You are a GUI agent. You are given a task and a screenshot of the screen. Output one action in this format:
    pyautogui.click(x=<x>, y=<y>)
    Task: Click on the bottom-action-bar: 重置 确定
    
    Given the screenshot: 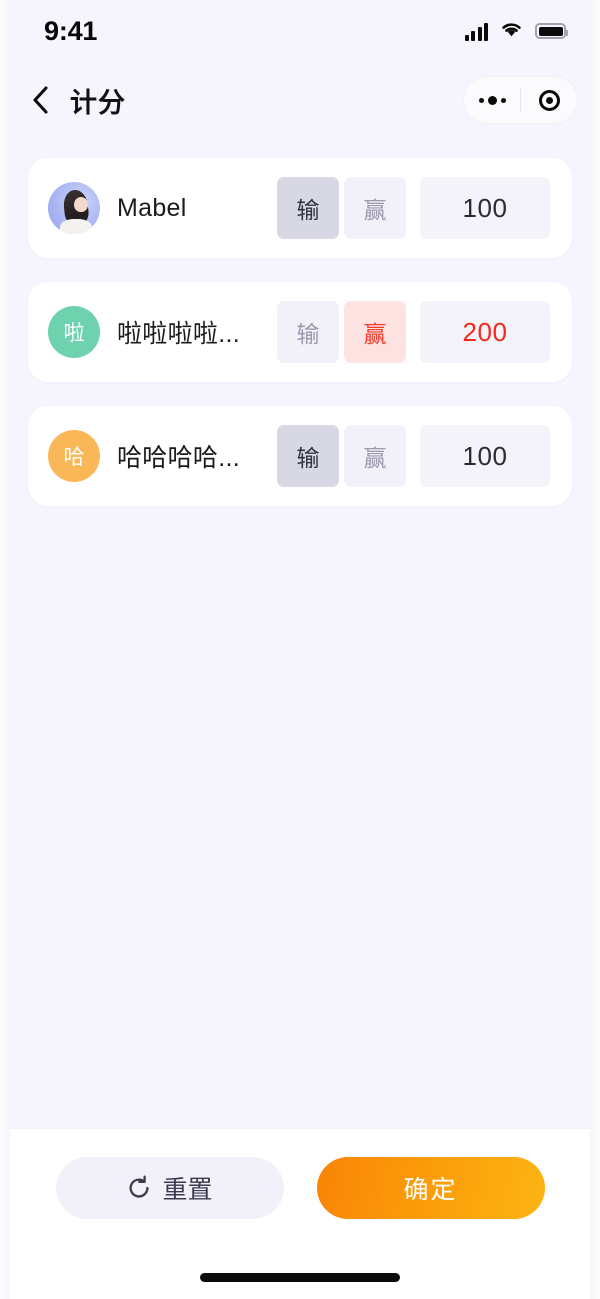 What is the action you would take?
    pyautogui.click(x=300, y=1213)
    